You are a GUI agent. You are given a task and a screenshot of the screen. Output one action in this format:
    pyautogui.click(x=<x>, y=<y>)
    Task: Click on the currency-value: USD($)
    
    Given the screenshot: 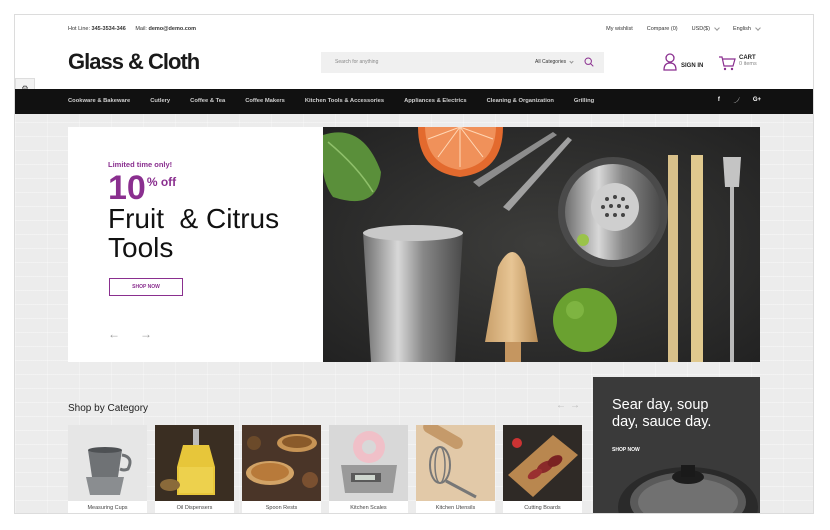 What is the action you would take?
    pyautogui.click(x=700, y=29)
    